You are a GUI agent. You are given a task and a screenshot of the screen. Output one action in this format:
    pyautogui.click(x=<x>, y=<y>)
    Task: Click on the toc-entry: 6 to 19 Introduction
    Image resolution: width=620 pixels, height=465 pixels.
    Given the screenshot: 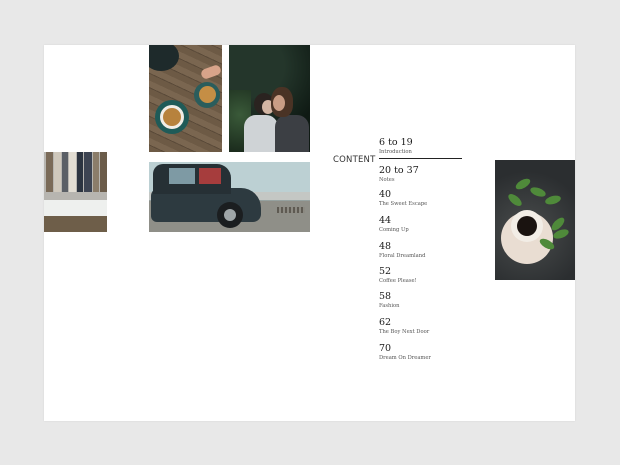 What is the action you would take?
    pyautogui.click(x=396, y=146)
    